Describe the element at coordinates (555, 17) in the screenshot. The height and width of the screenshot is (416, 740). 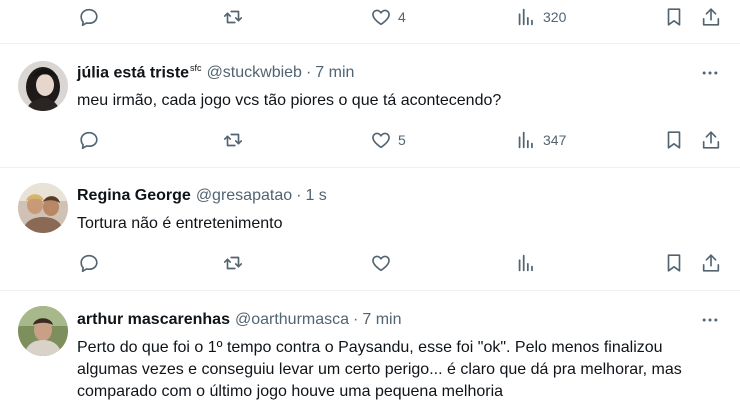
I see `views-count: 320` at that location.